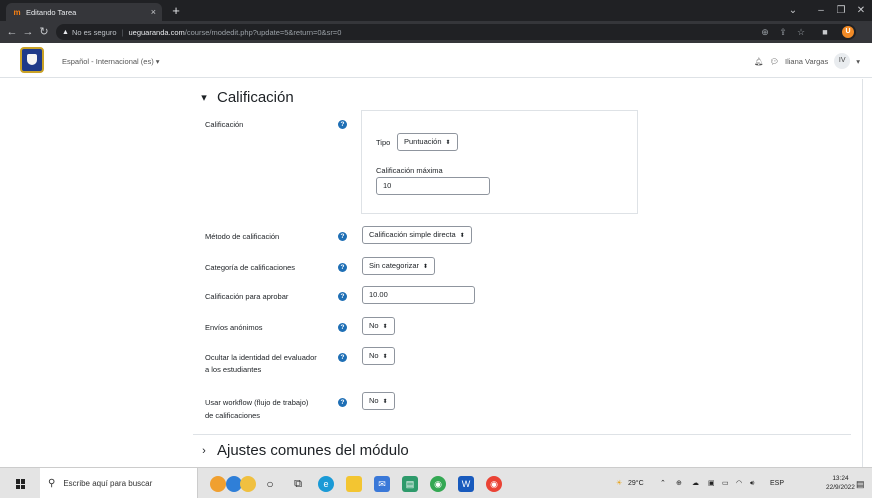 The image size is (872, 498). Describe the element at coordinates (246, 97) in the screenshot. I see `section-calificacion-header: ▾ Calificación` at that location.